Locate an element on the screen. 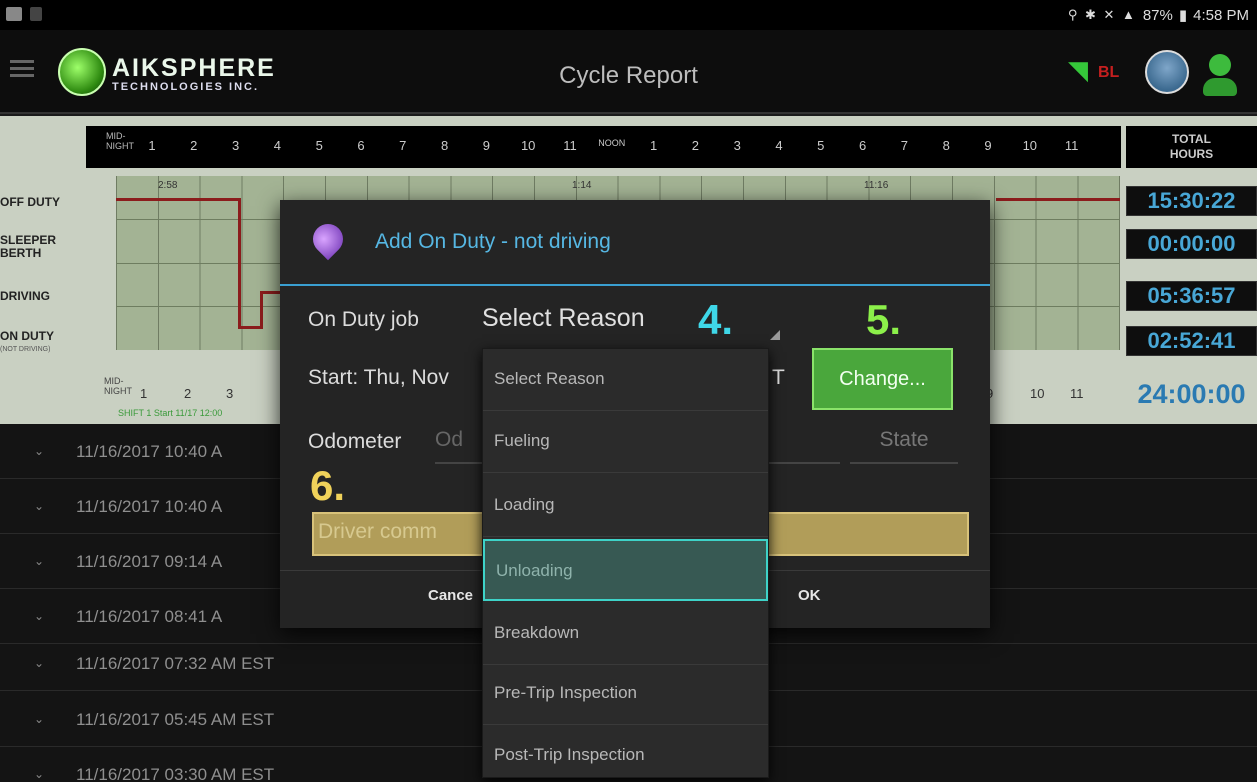 The image size is (1257, 782). total-hours-header: TOTAL HOURS is located at coordinates (1191, 147).